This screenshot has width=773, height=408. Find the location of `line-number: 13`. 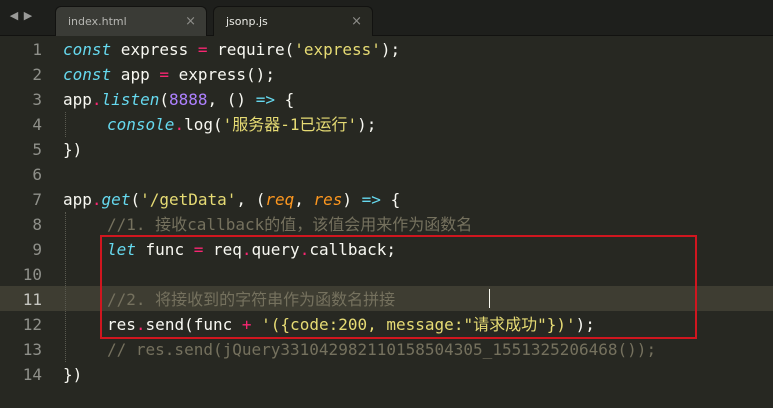

line-number: 13 is located at coordinates (32, 349).